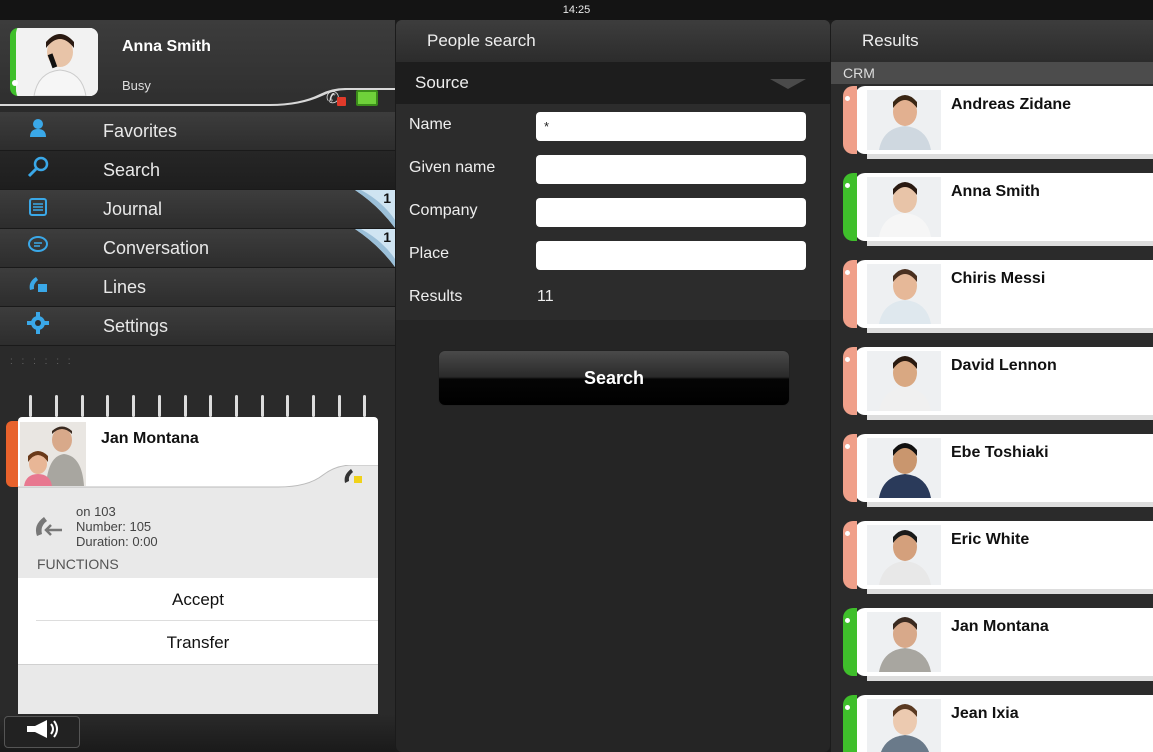  I want to click on person-icon, so click(37, 131).